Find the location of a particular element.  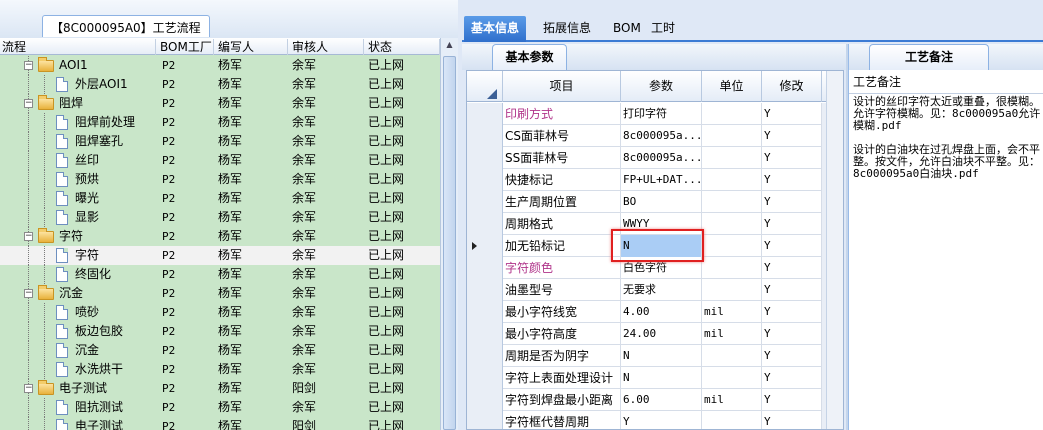

column-header-bom: BOM工厂 is located at coordinates (186, 47).